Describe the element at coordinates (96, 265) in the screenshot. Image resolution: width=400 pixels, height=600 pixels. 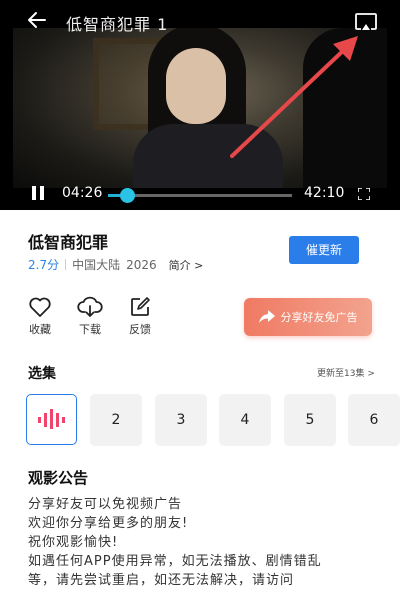
I see `region: 中国大陆` at that location.